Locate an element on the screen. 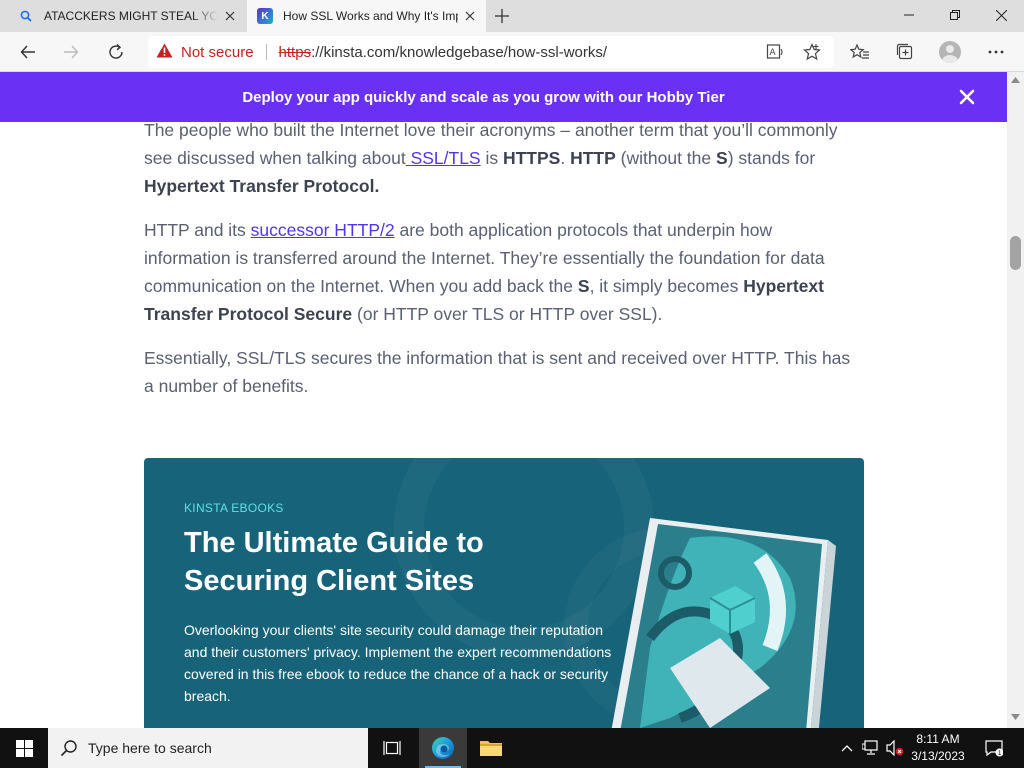  text: ) stands for is located at coordinates (771, 158).